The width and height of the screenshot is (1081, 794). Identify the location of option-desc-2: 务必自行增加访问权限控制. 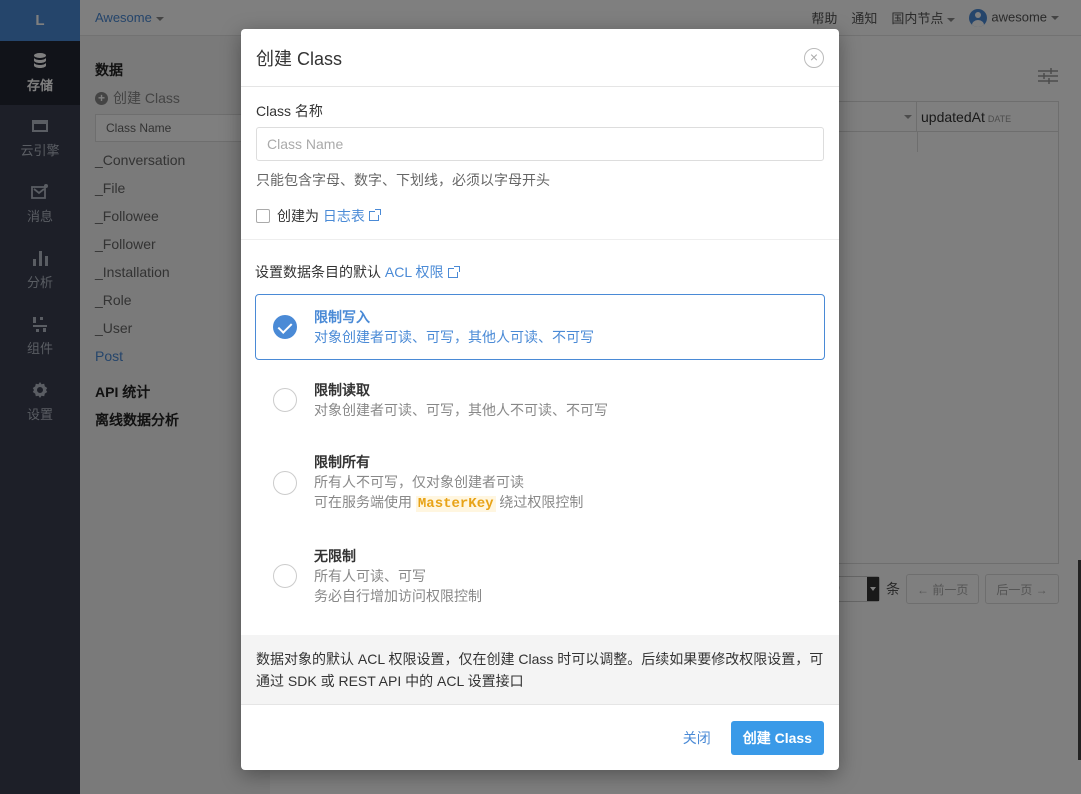
(398, 596).